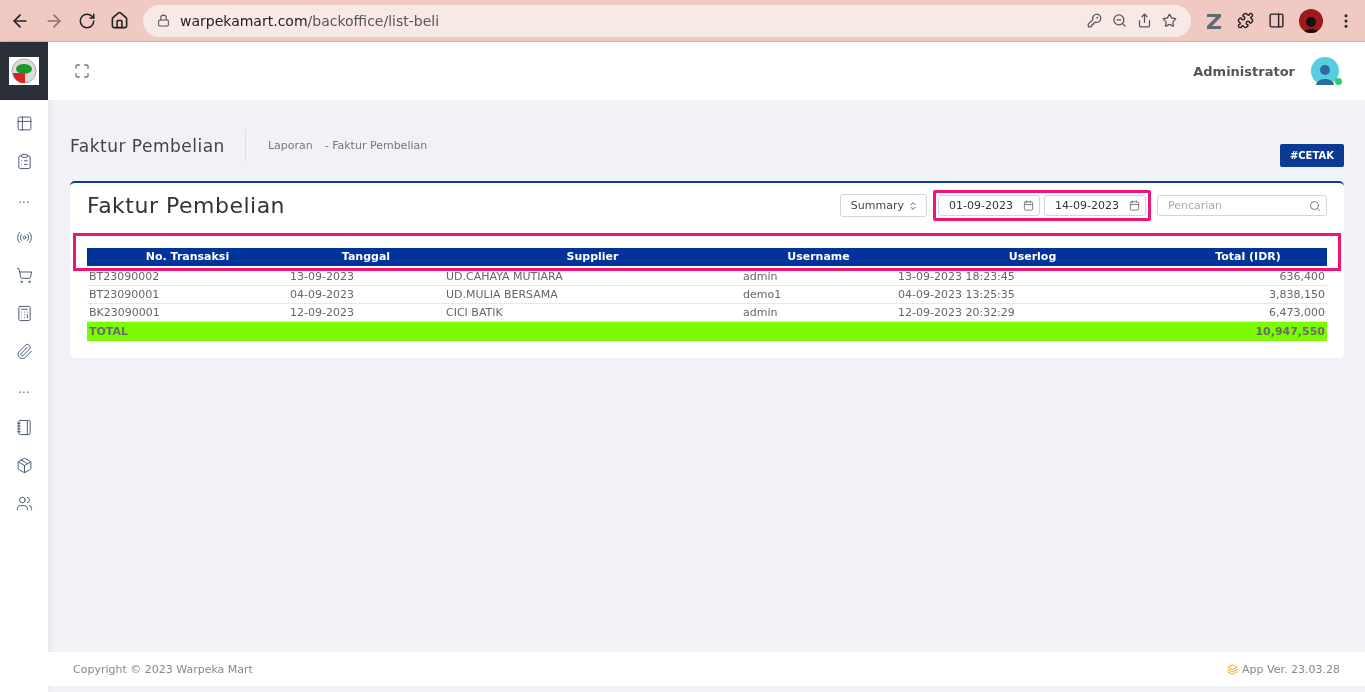 Image resolution: width=1365 pixels, height=692 pixels. Describe the element at coordinates (187, 295) in the screenshot. I see `table-cell: BT23090001` at that location.